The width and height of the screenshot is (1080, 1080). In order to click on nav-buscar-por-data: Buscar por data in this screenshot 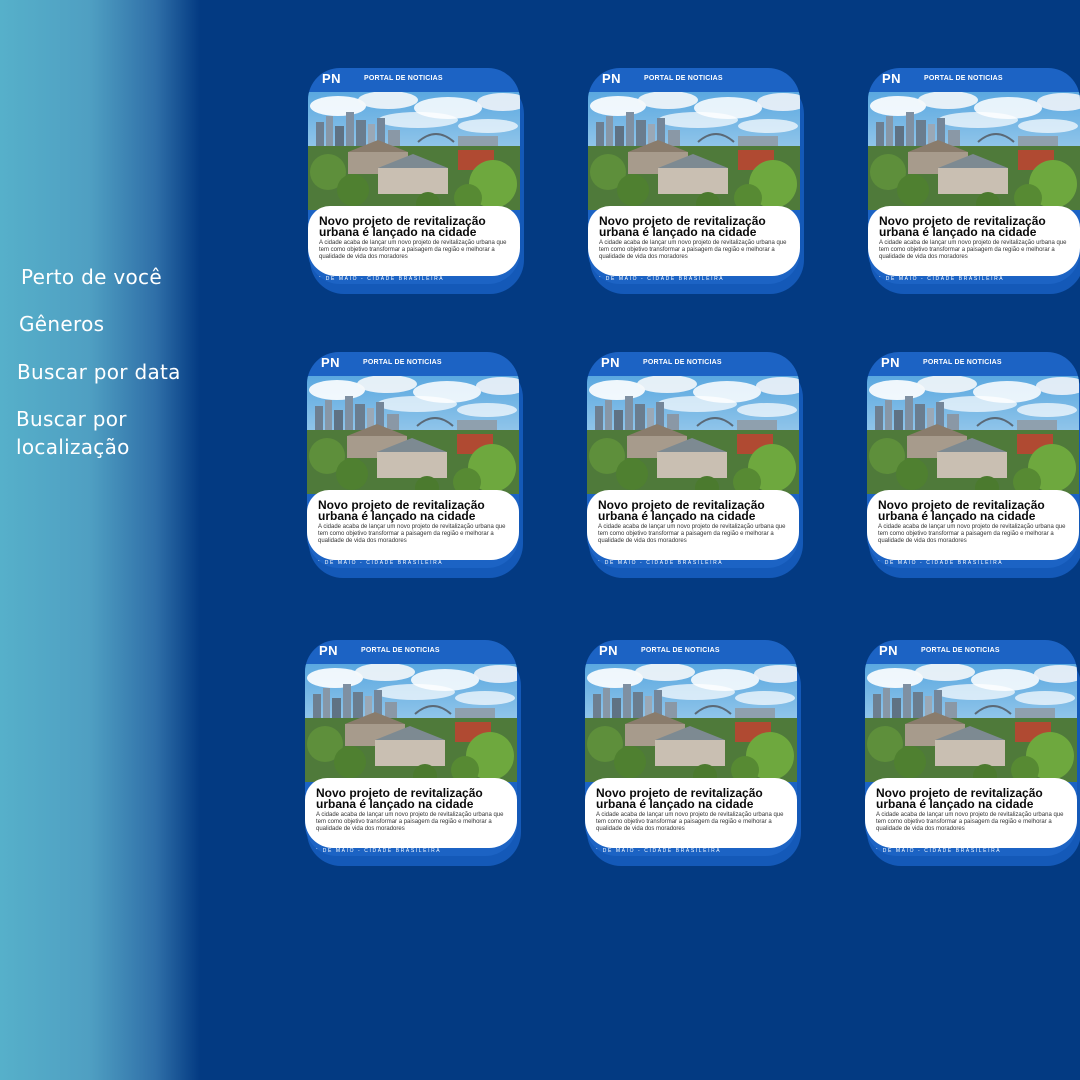, I will do `click(99, 372)`.